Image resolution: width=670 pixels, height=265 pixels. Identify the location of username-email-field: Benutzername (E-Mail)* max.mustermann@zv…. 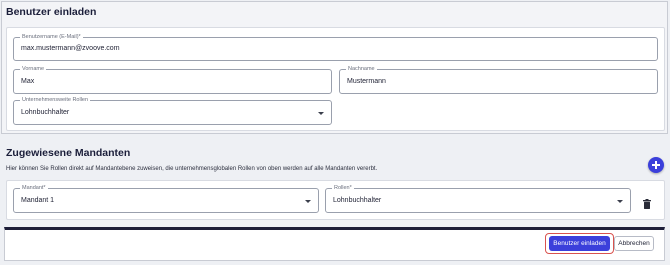
(335, 47).